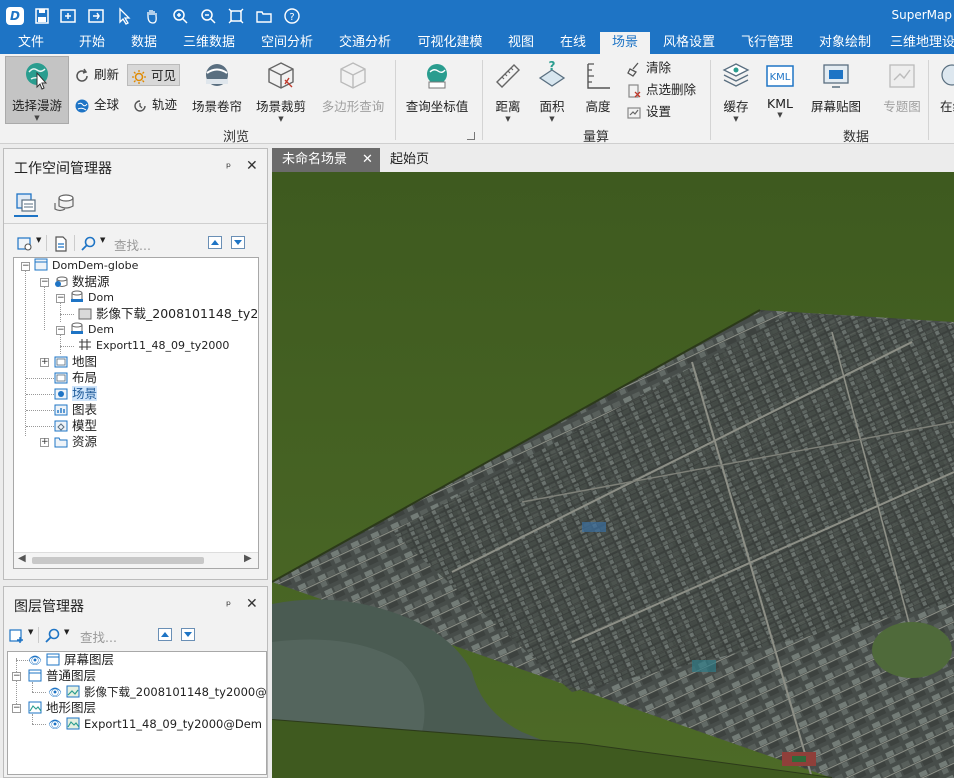  Describe the element at coordinates (157, 692) in the screenshot. I see `layer-node-image: 👁影像下载_2008101148_ty2000@Dom` at that location.